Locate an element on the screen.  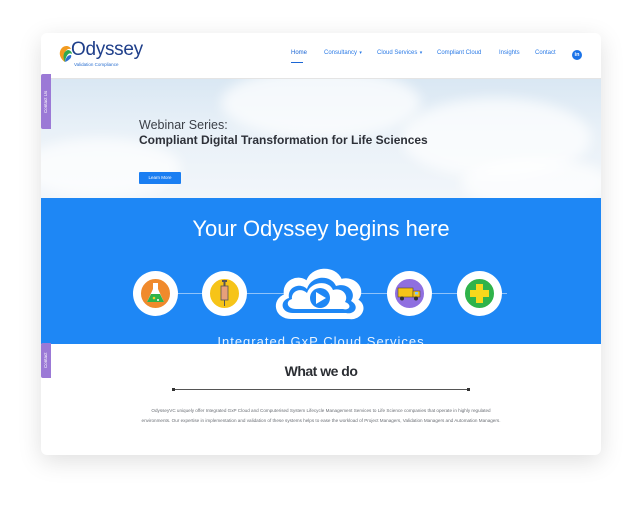
plus-icon is located at coordinates (479, 293).